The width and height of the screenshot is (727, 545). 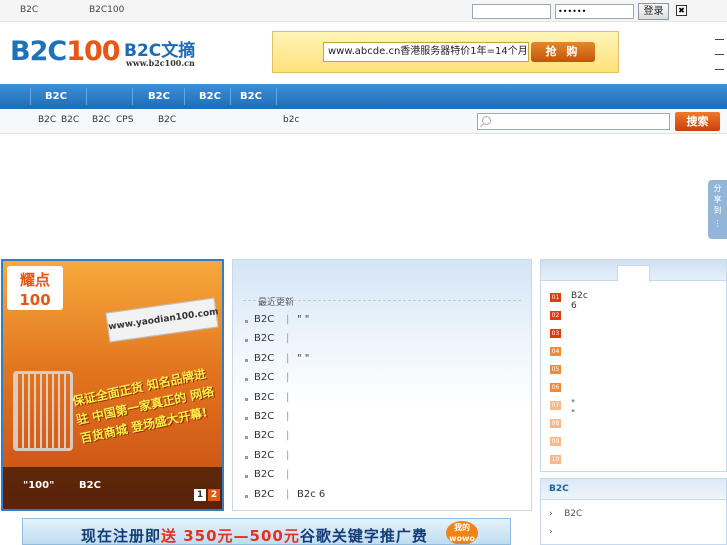 What do you see at coordinates (555, 333) in the screenshot?
I see `ranking-number: 03` at bounding box center [555, 333].